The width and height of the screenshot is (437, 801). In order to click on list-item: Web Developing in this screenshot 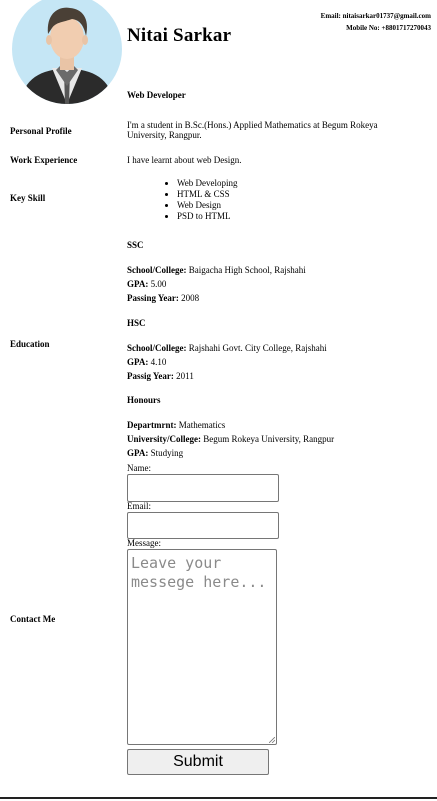, I will do `click(207, 183)`.